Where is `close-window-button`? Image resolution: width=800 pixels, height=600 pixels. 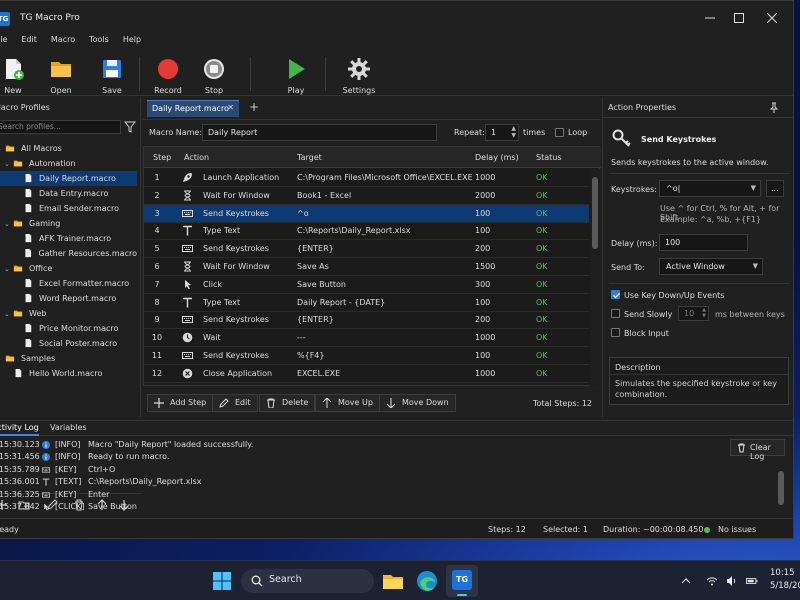 close-window-button is located at coordinates (772, 18).